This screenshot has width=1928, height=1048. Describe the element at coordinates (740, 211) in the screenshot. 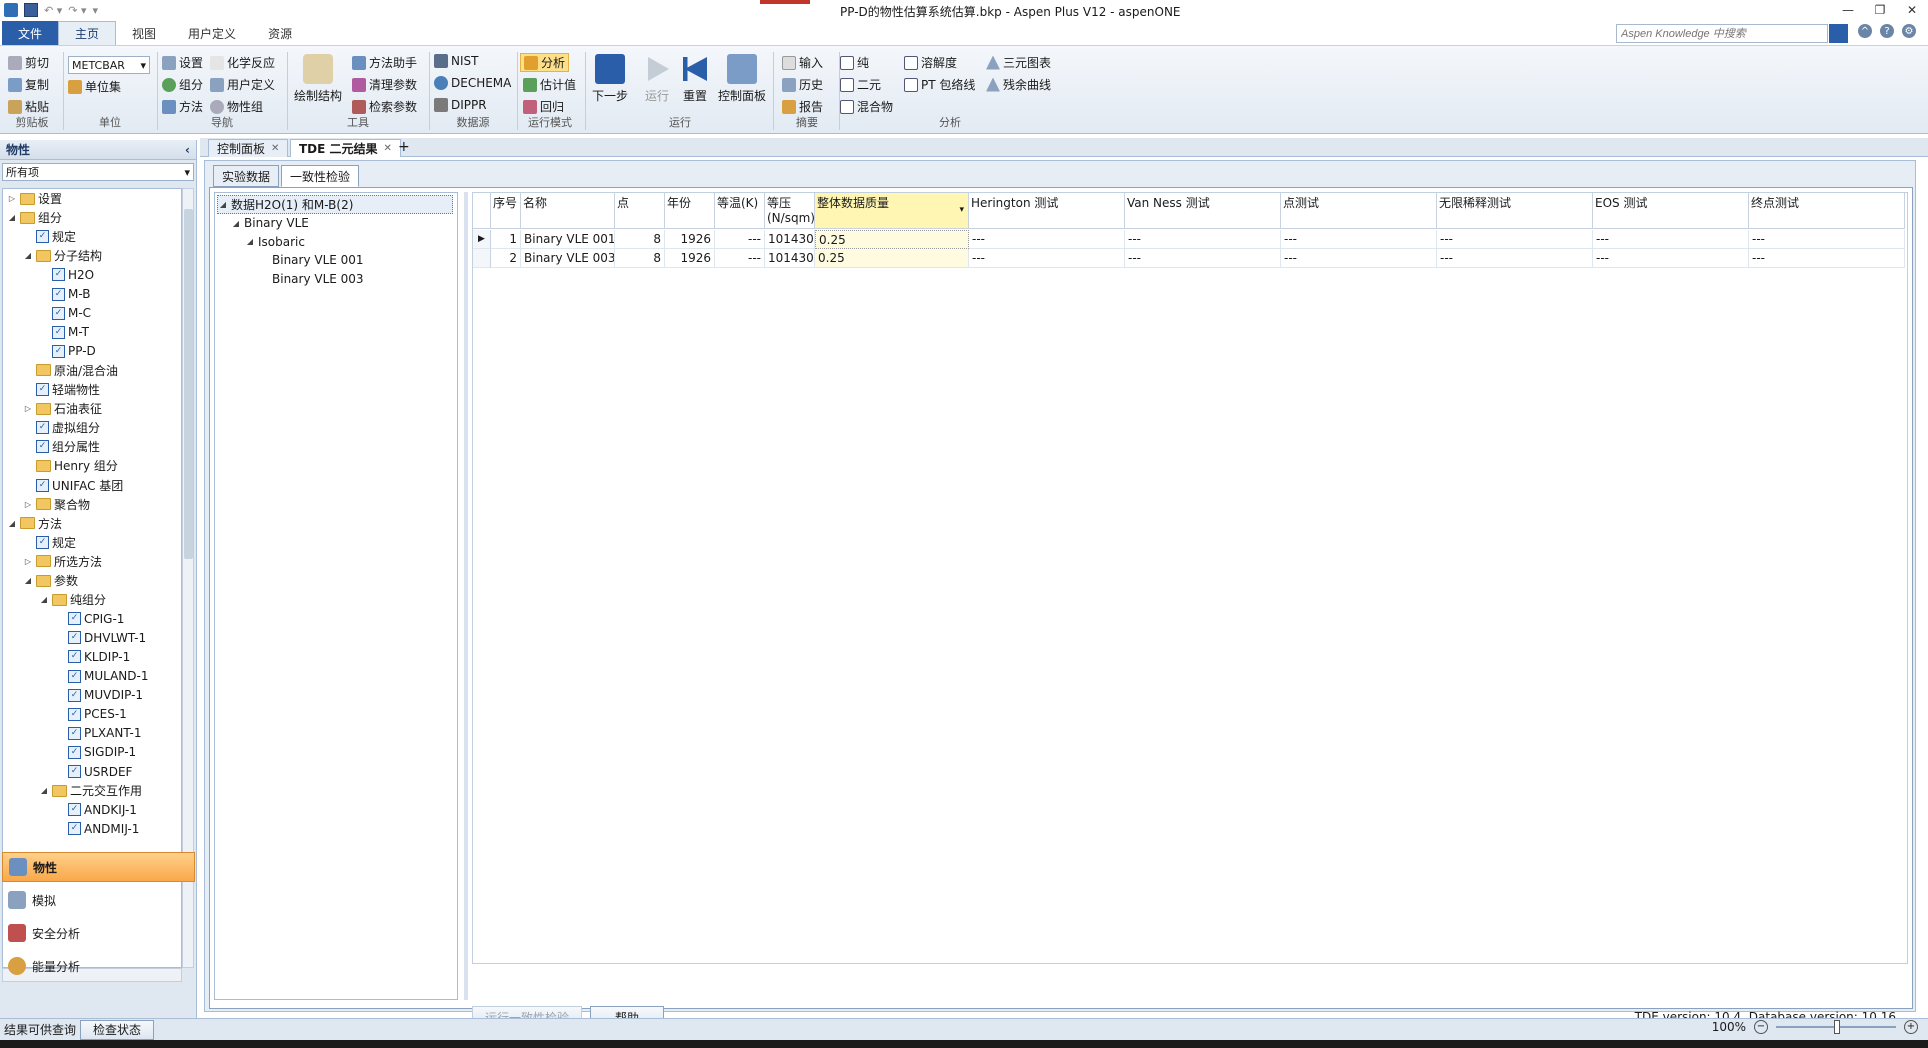

I see `column-header: 等温(K)` at that location.